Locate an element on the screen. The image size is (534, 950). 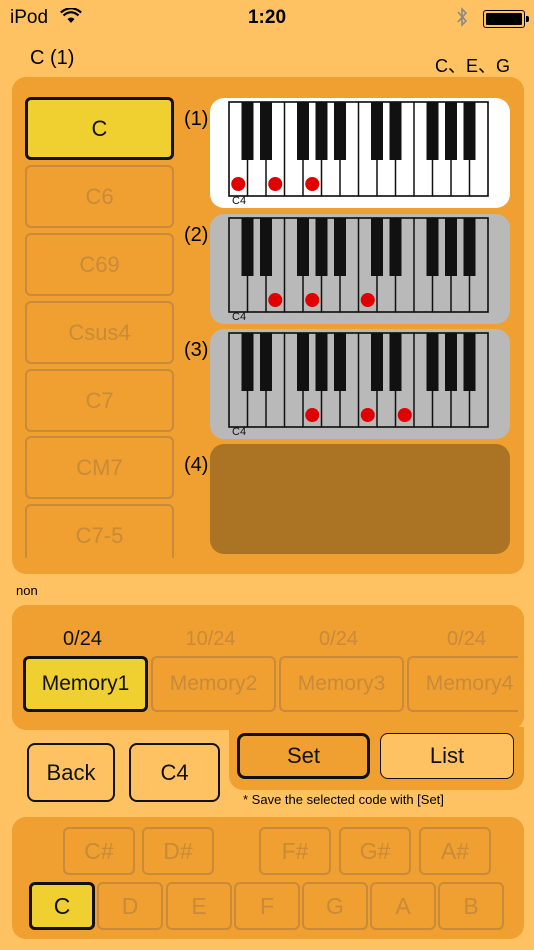
key-button-b: B is located at coordinates (471, 906).